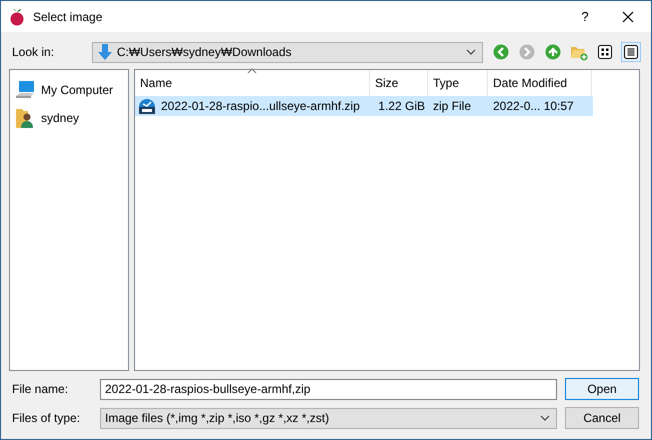 This screenshot has height=440, width=652. Describe the element at coordinates (25, 90) in the screenshot. I see `computer-icon` at that location.